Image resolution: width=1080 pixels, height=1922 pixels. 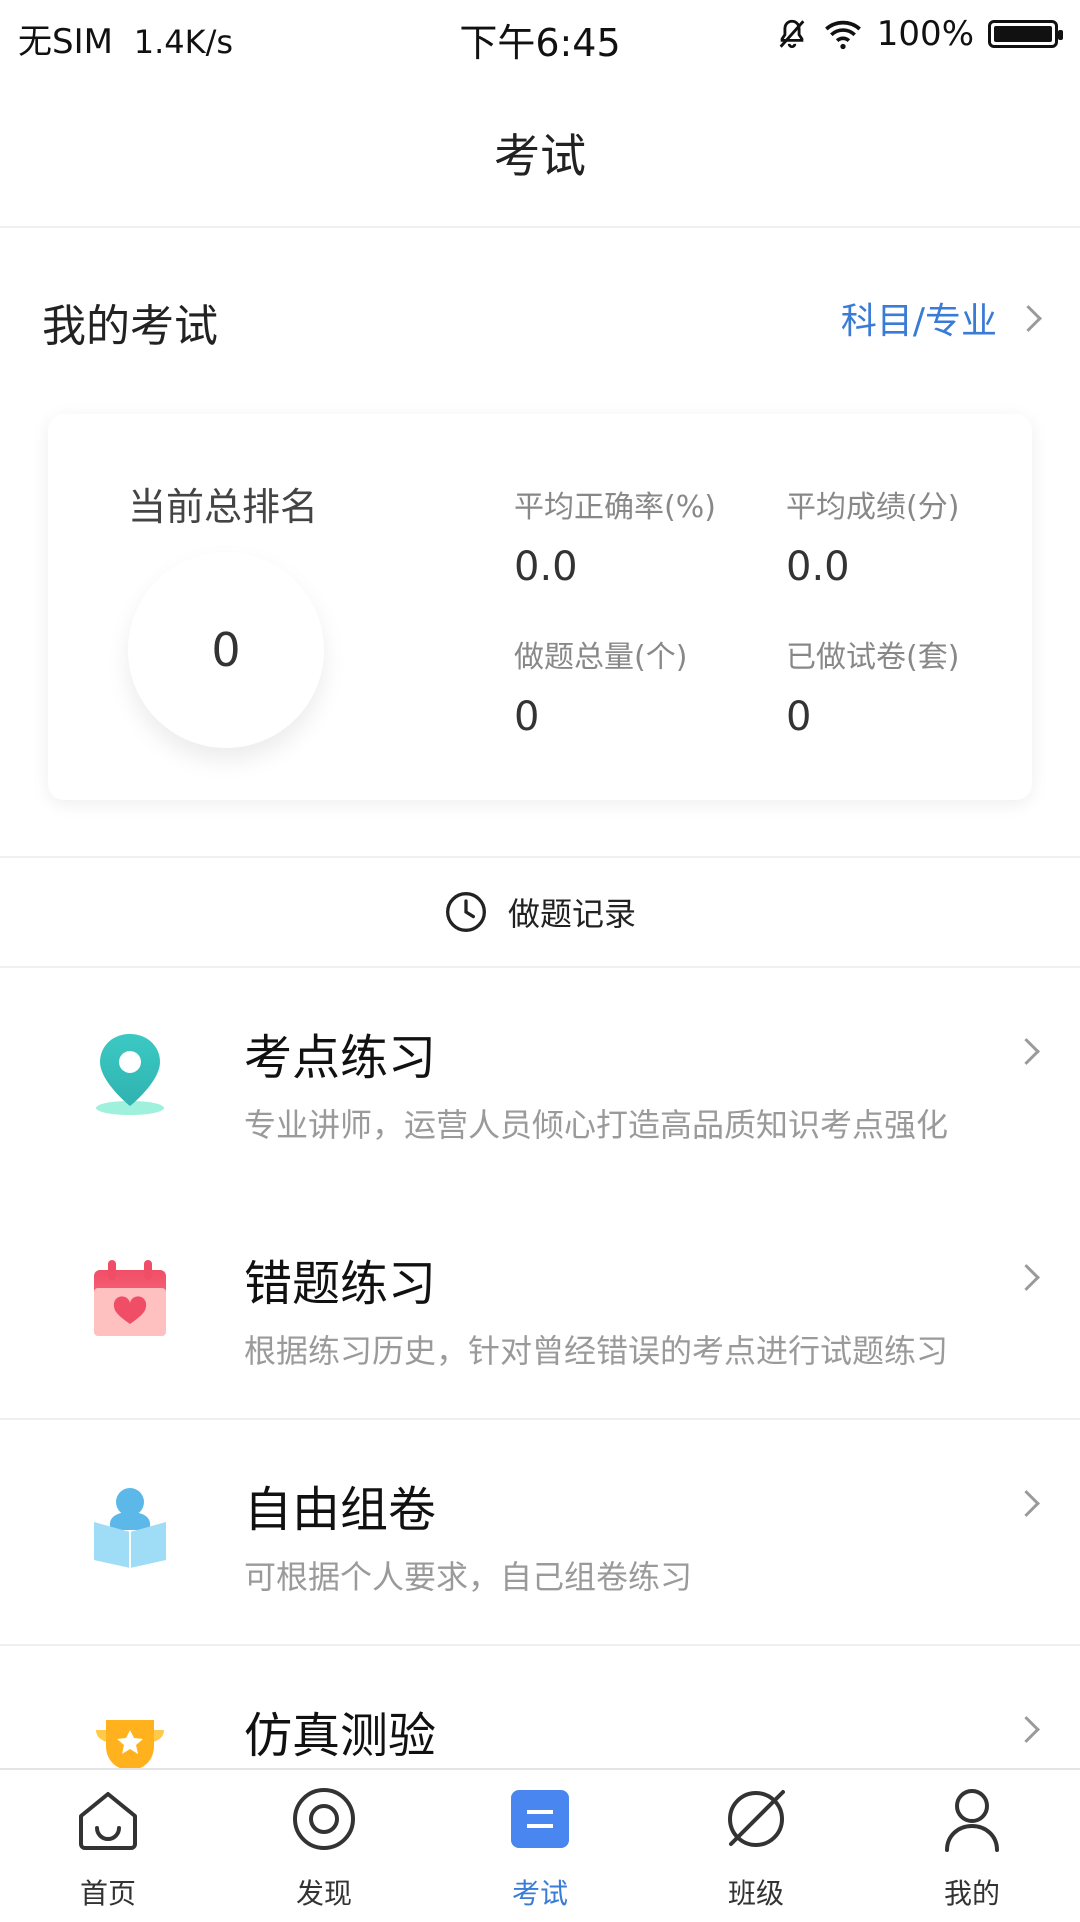 I want to click on location-pin-icon, so click(x=130, y=1074).